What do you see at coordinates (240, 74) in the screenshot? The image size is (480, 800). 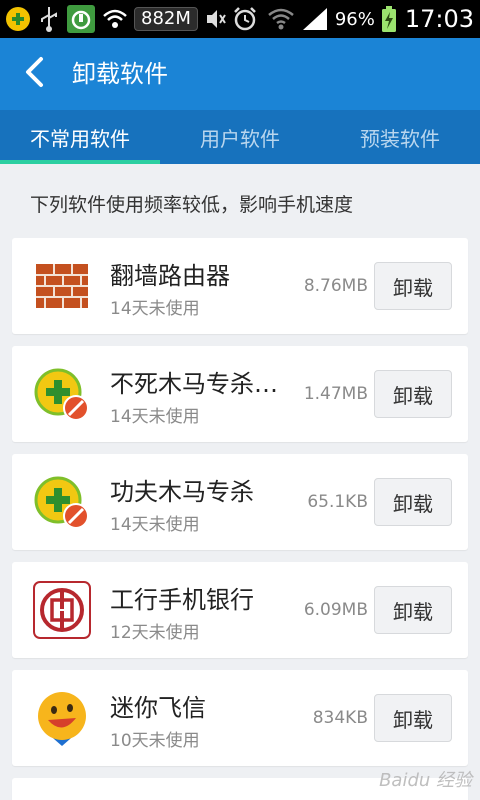 I see `app-bar: 卸载软件` at bounding box center [240, 74].